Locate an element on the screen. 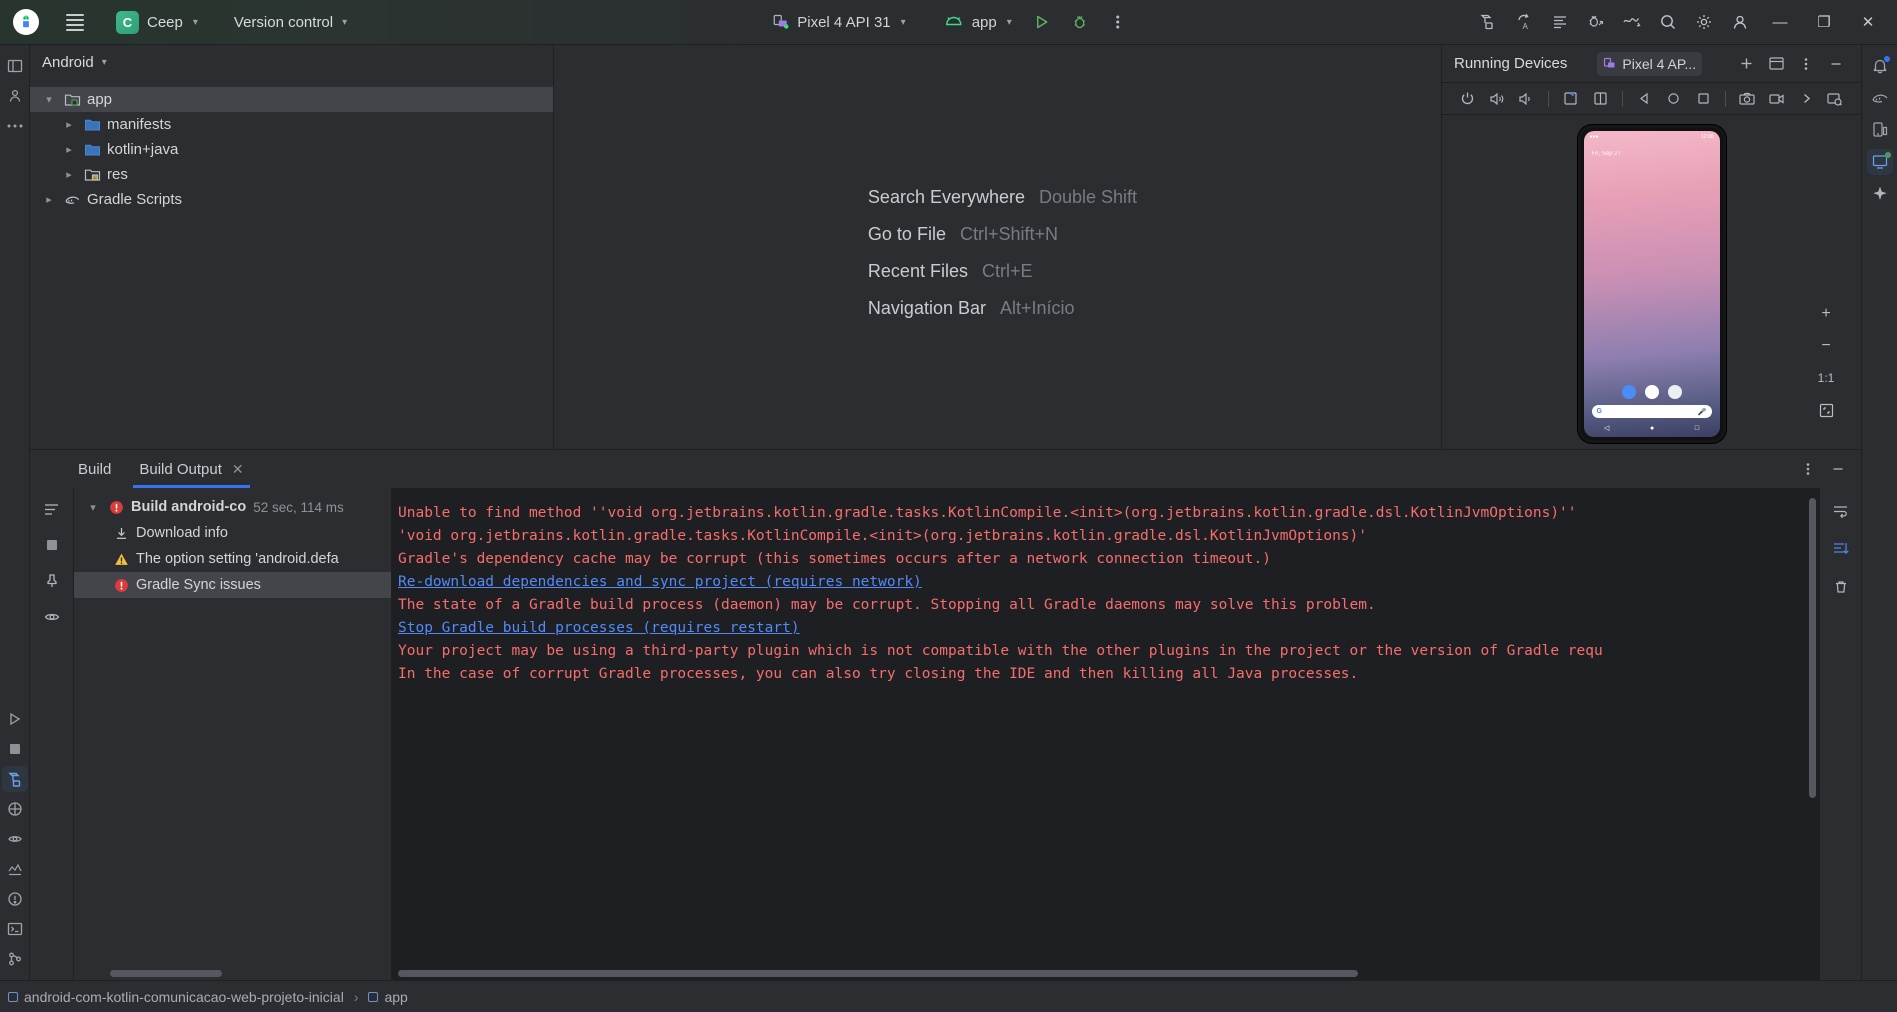  problems-icon is located at coordinates (15, 899).